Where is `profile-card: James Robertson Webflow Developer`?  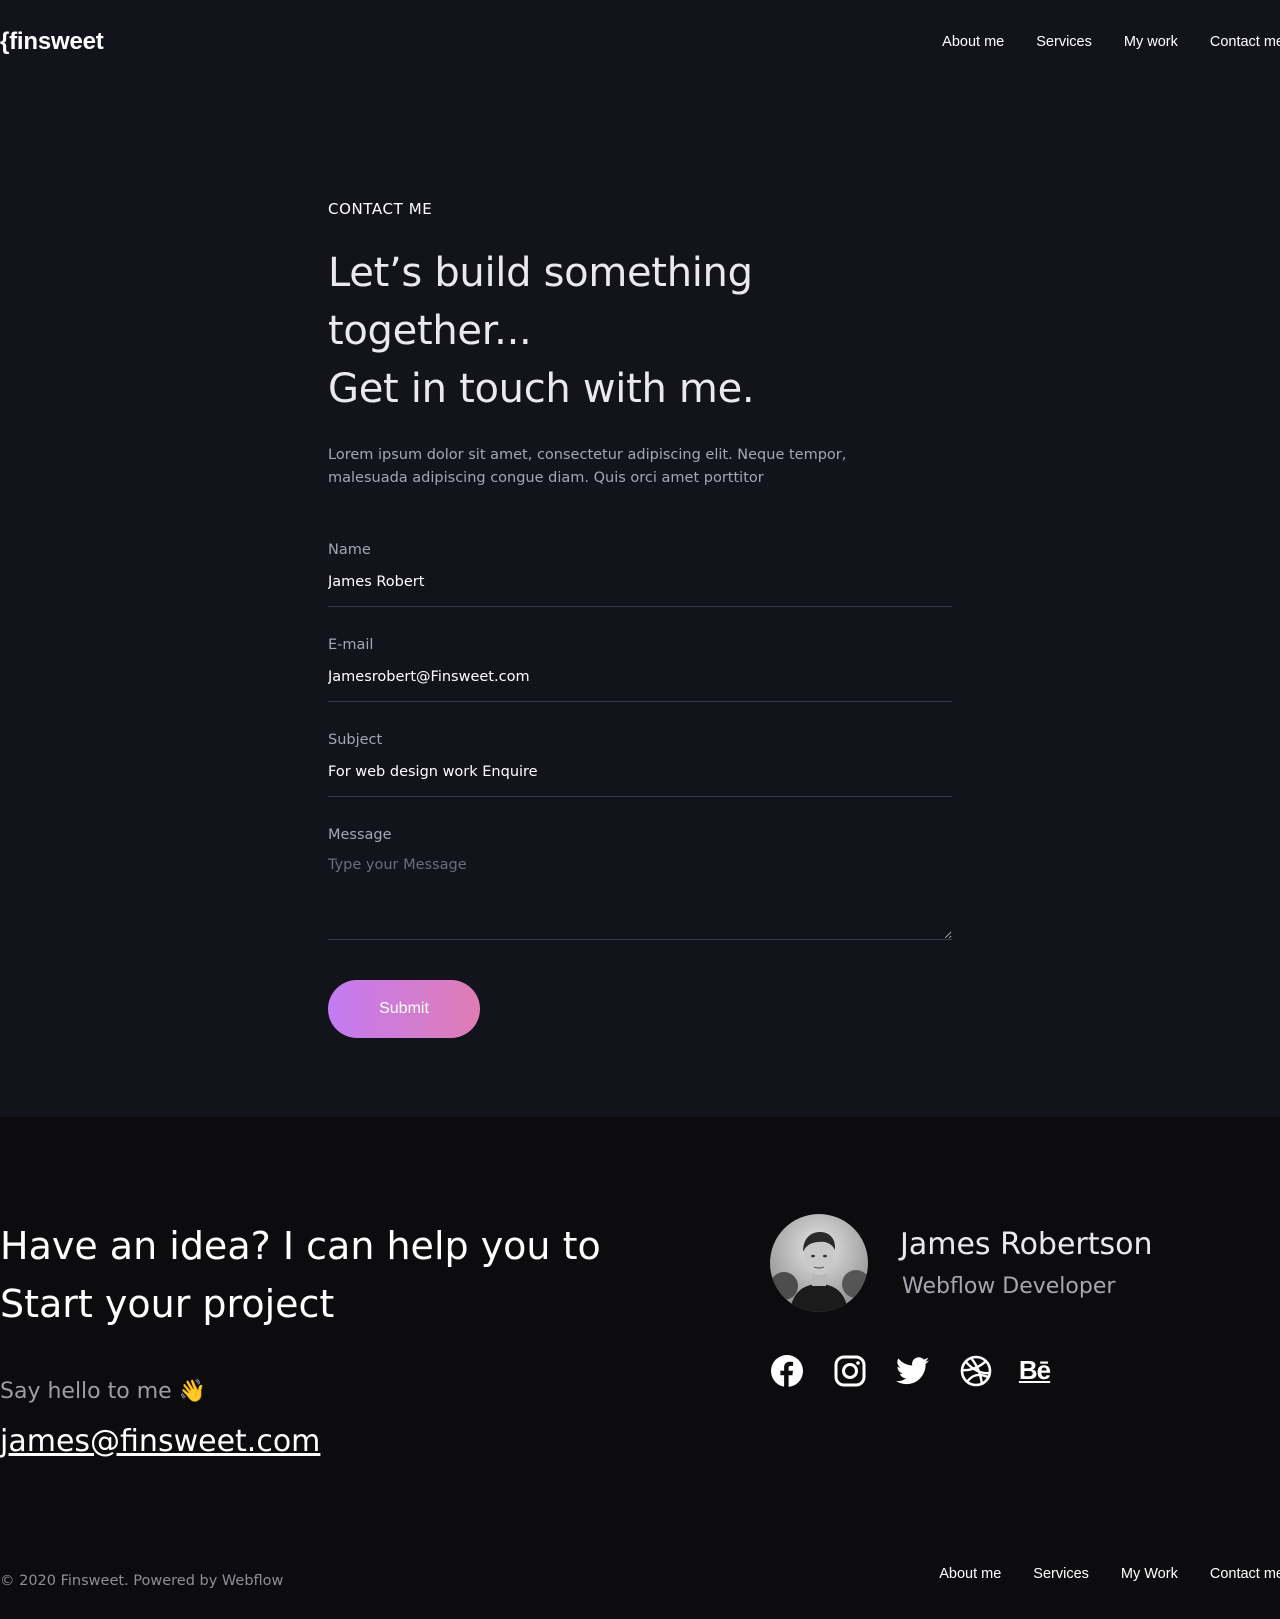 profile-card: James Robertson Webflow Developer is located at coordinates (961, 1263).